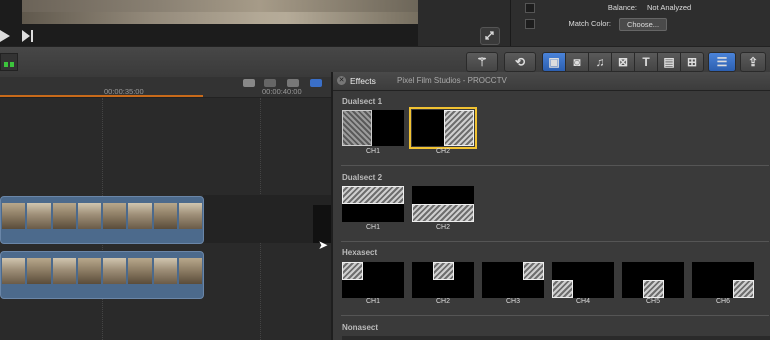  Describe the element at coordinates (362, 177) in the screenshot. I see `section-title: Dualsect 2` at that location.